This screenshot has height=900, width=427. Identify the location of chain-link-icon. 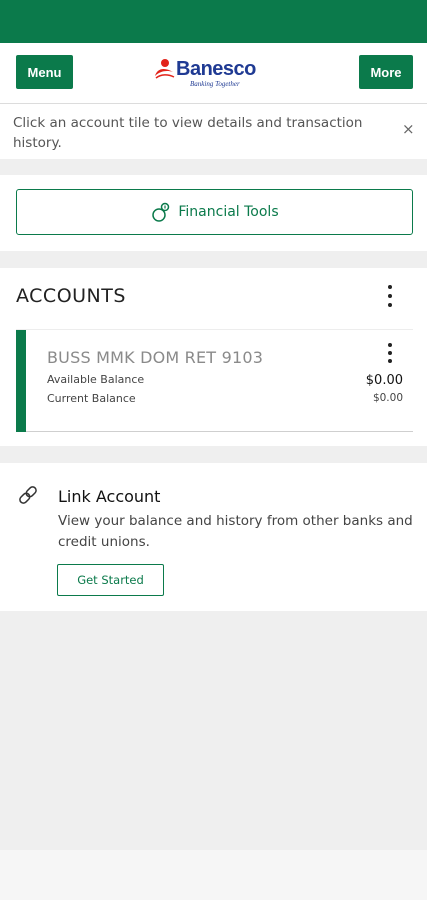
(28, 495).